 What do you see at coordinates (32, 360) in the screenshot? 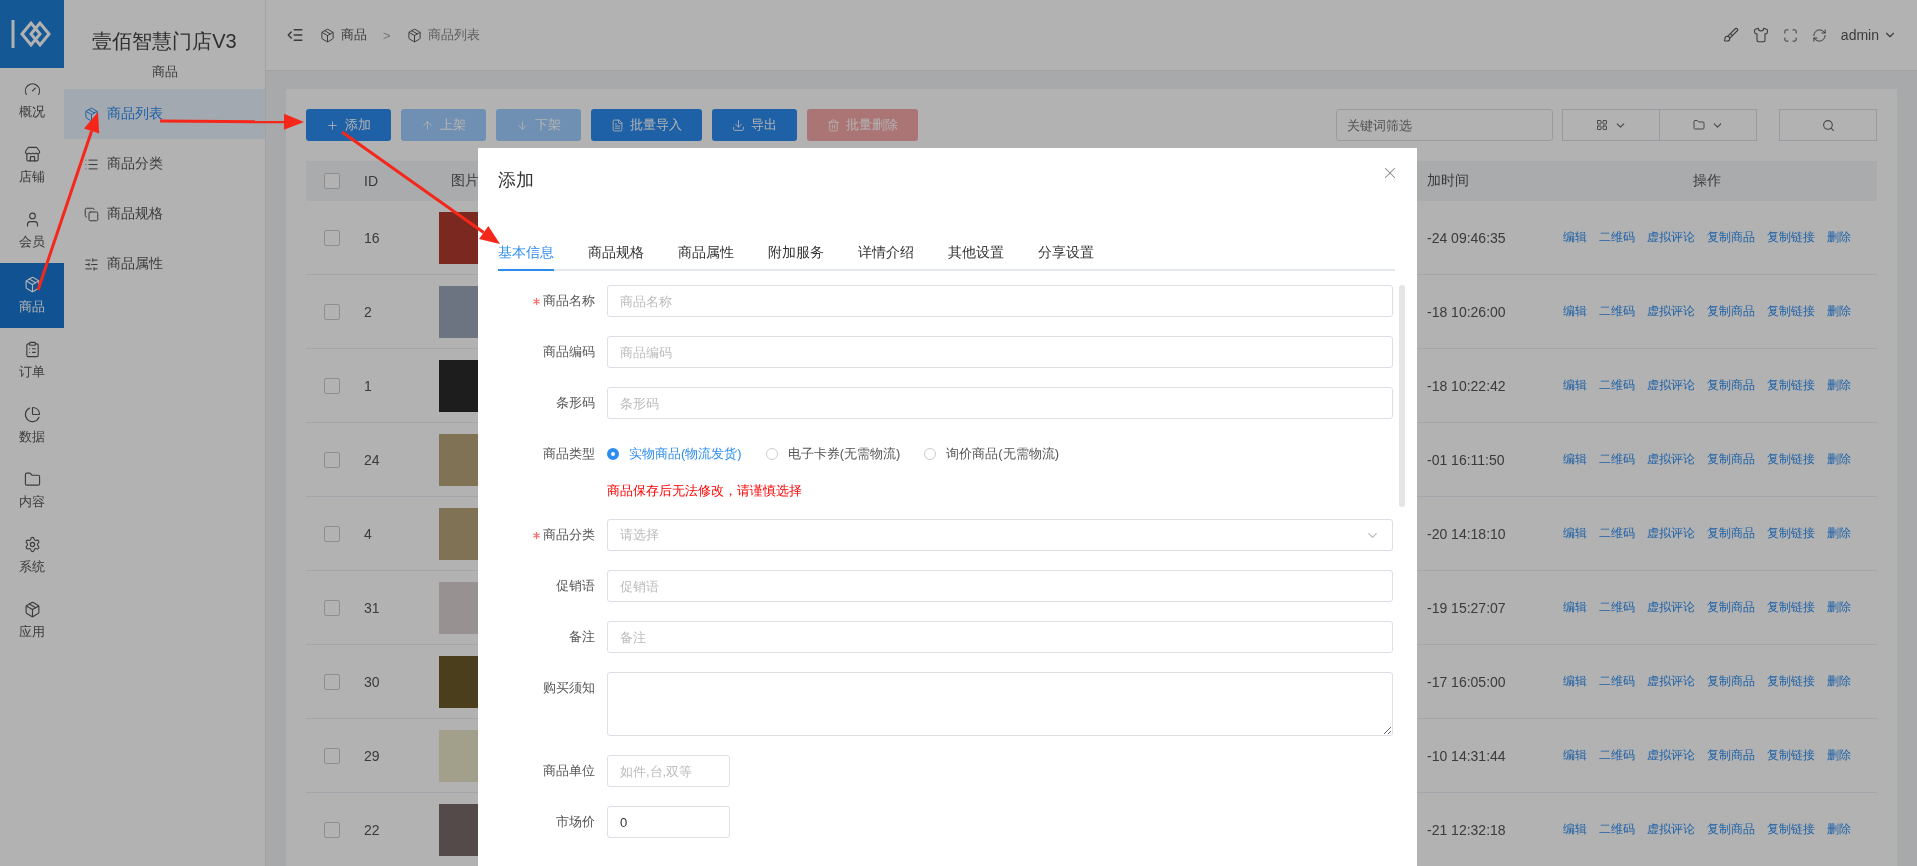
I see `nav-item: 订单` at bounding box center [32, 360].